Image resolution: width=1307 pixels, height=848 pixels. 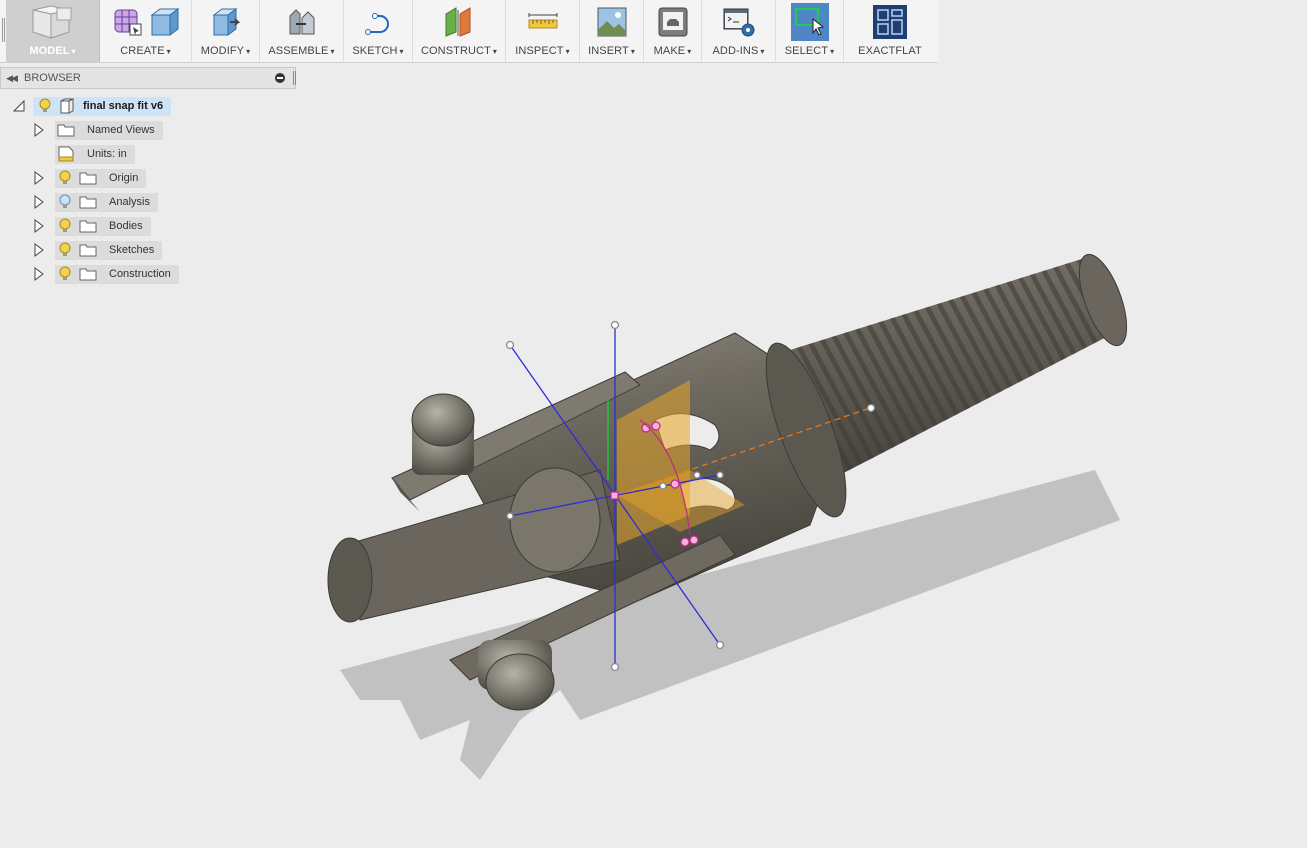 What do you see at coordinates (301, 22) in the screenshot?
I see `assemble-icon` at bounding box center [301, 22].